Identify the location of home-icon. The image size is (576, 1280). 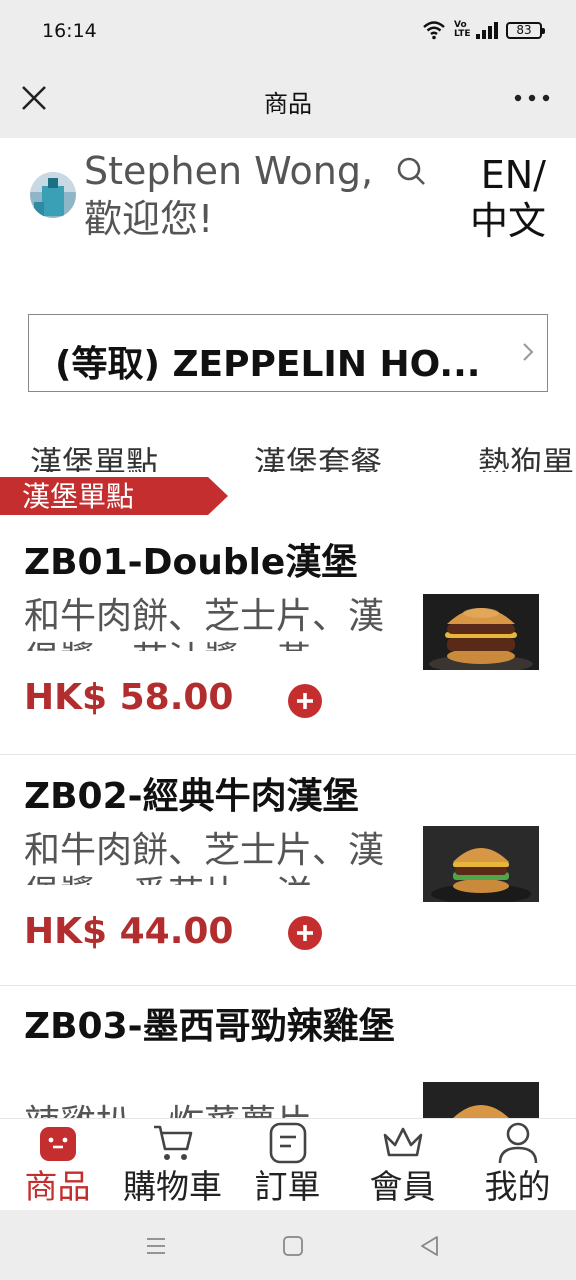
(293, 1246).